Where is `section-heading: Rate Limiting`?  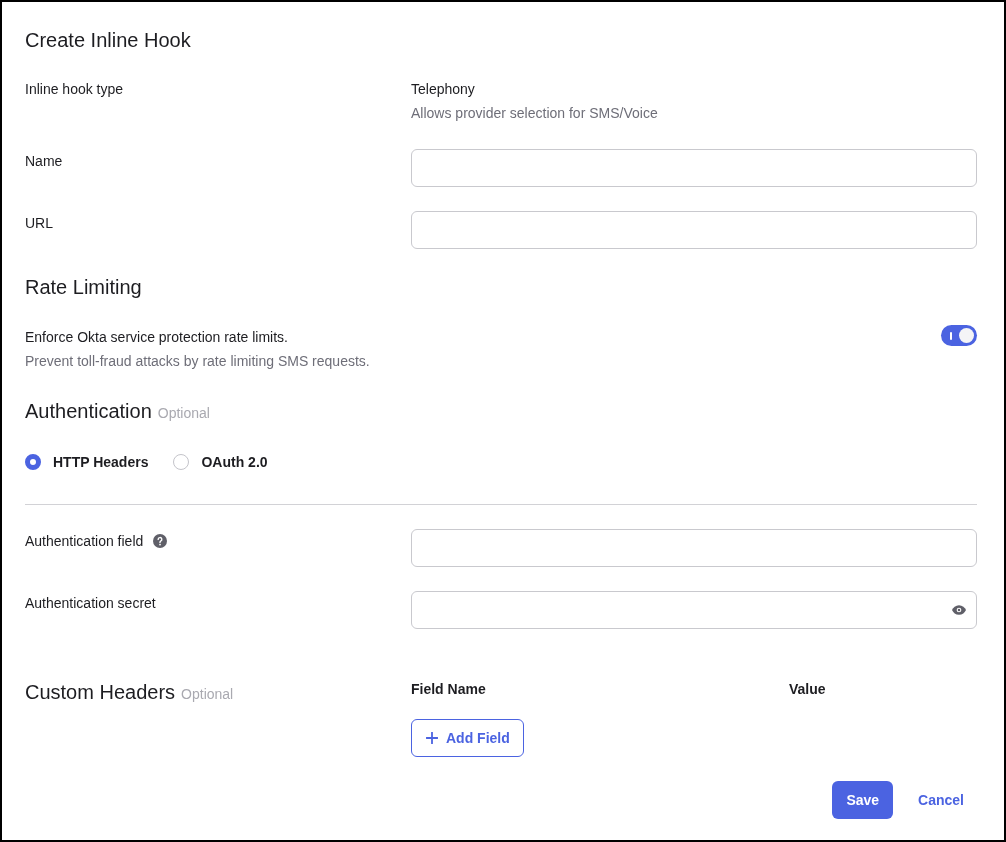
section-heading: Rate Limiting is located at coordinates (83, 287).